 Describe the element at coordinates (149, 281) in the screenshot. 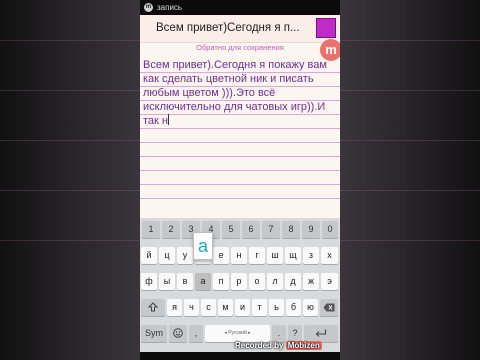

I see `key-ф: ф` at that location.